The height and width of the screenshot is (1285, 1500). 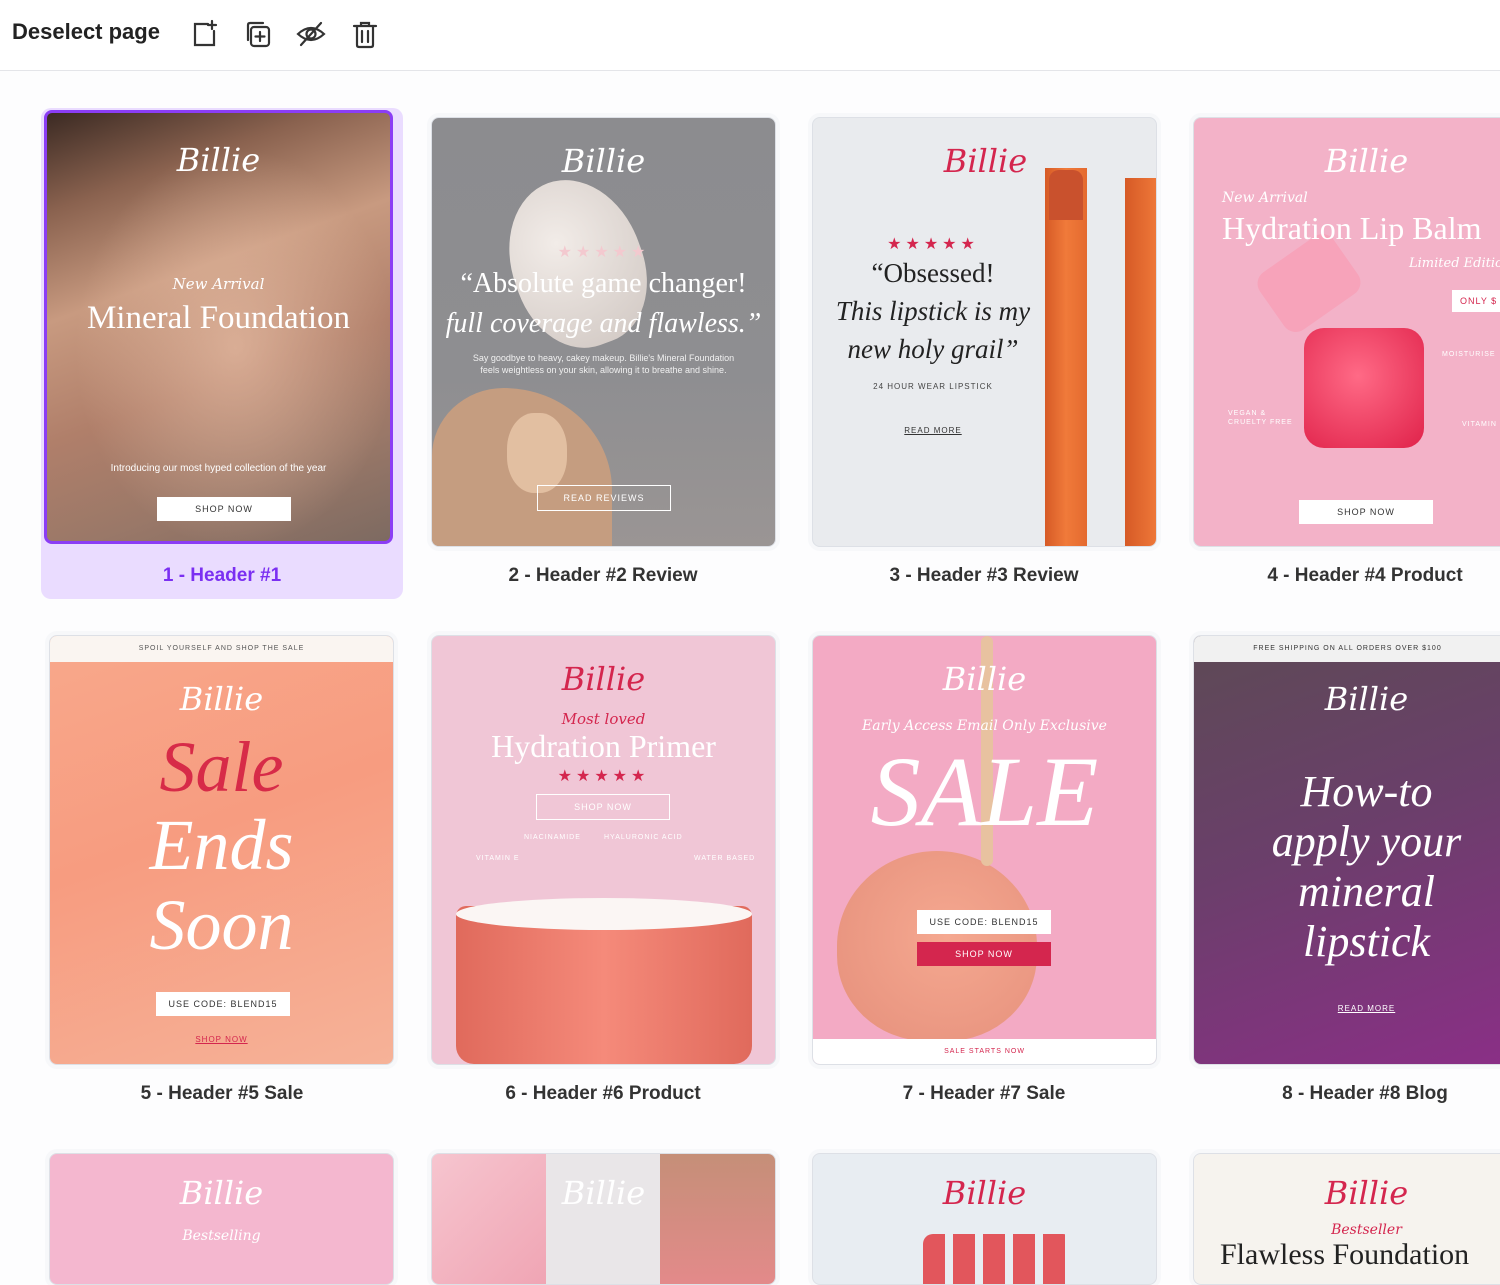 What do you see at coordinates (603, 1219) in the screenshot?
I see `page-thumbnail-10: Billie` at bounding box center [603, 1219].